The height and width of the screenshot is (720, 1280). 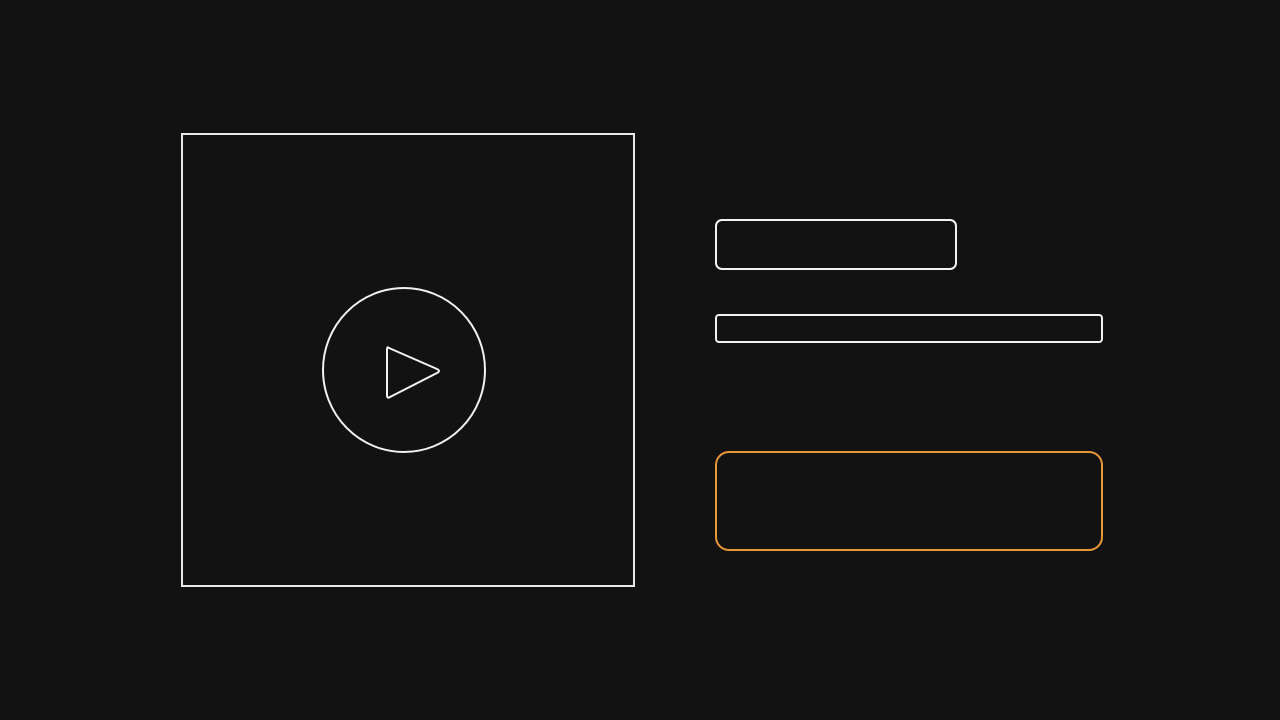 I want to click on play-button, so click(x=404, y=370).